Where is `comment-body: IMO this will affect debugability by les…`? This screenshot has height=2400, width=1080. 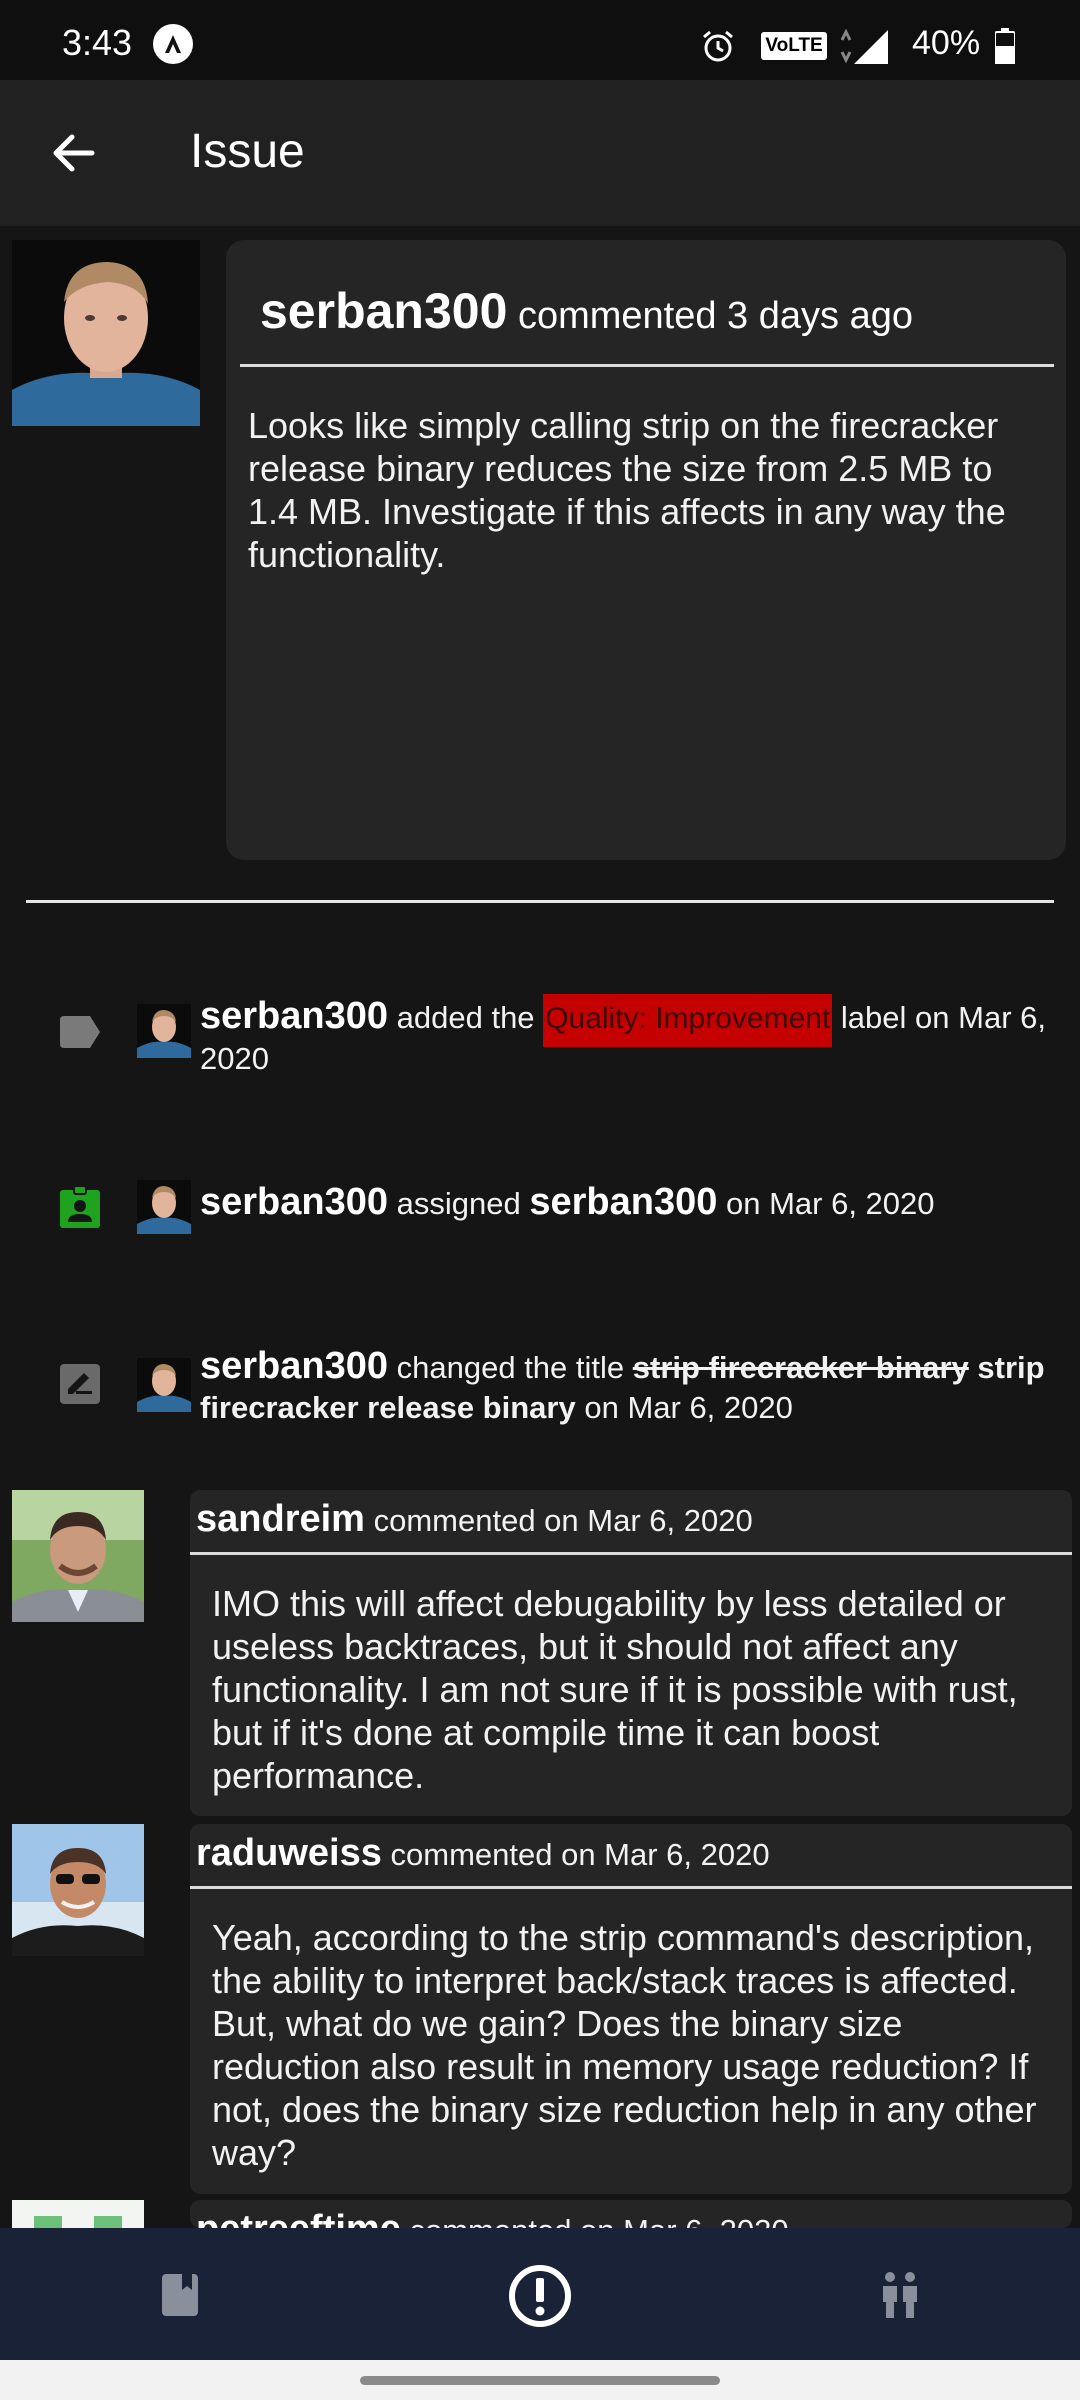 comment-body: IMO this will affect debugability by les… is located at coordinates (615, 1689).